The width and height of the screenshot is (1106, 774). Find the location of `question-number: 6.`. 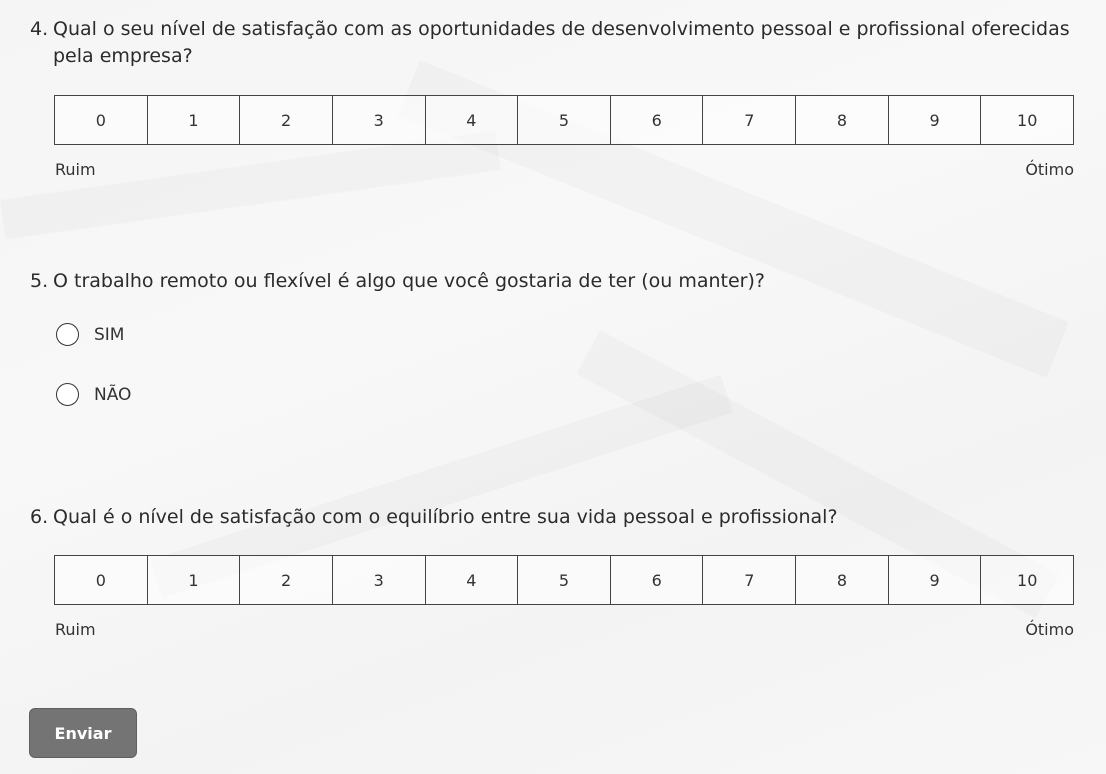

question-number: 6. is located at coordinates (39, 517).